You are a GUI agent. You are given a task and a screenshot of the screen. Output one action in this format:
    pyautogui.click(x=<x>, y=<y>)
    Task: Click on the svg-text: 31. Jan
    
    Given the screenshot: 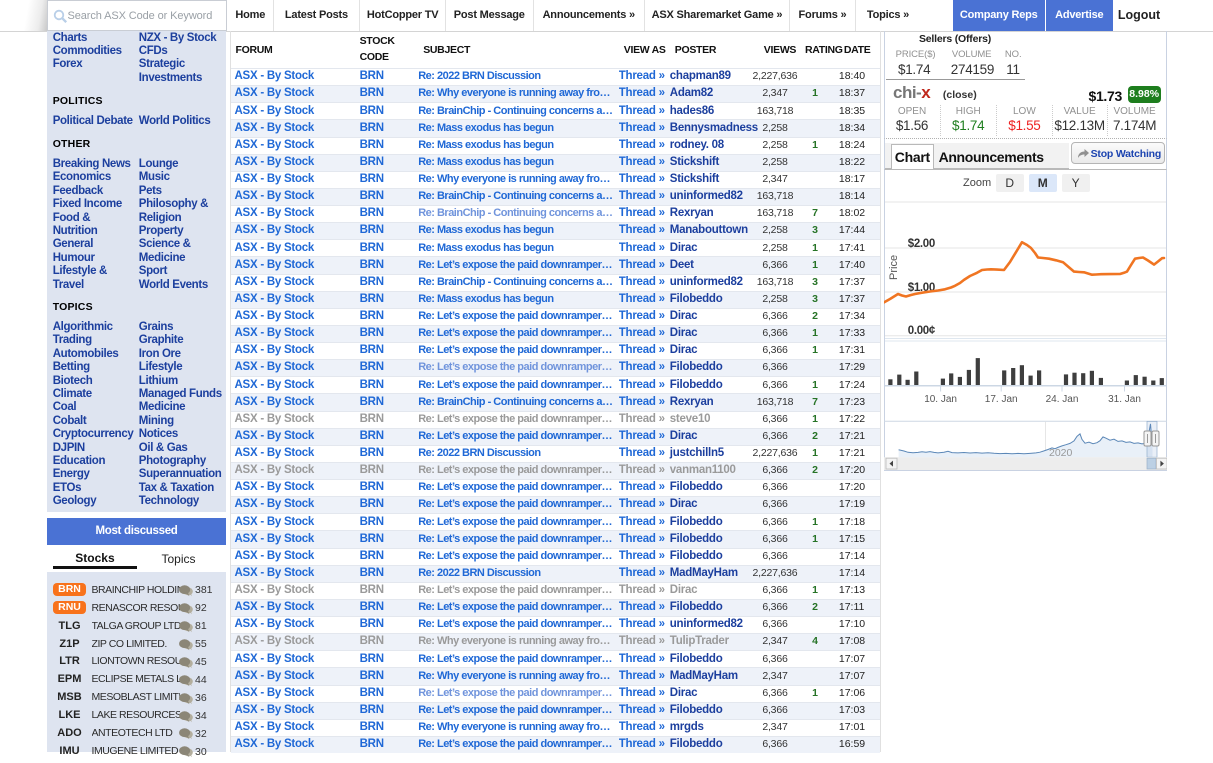 What is the action you would take?
    pyautogui.click(x=1124, y=399)
    